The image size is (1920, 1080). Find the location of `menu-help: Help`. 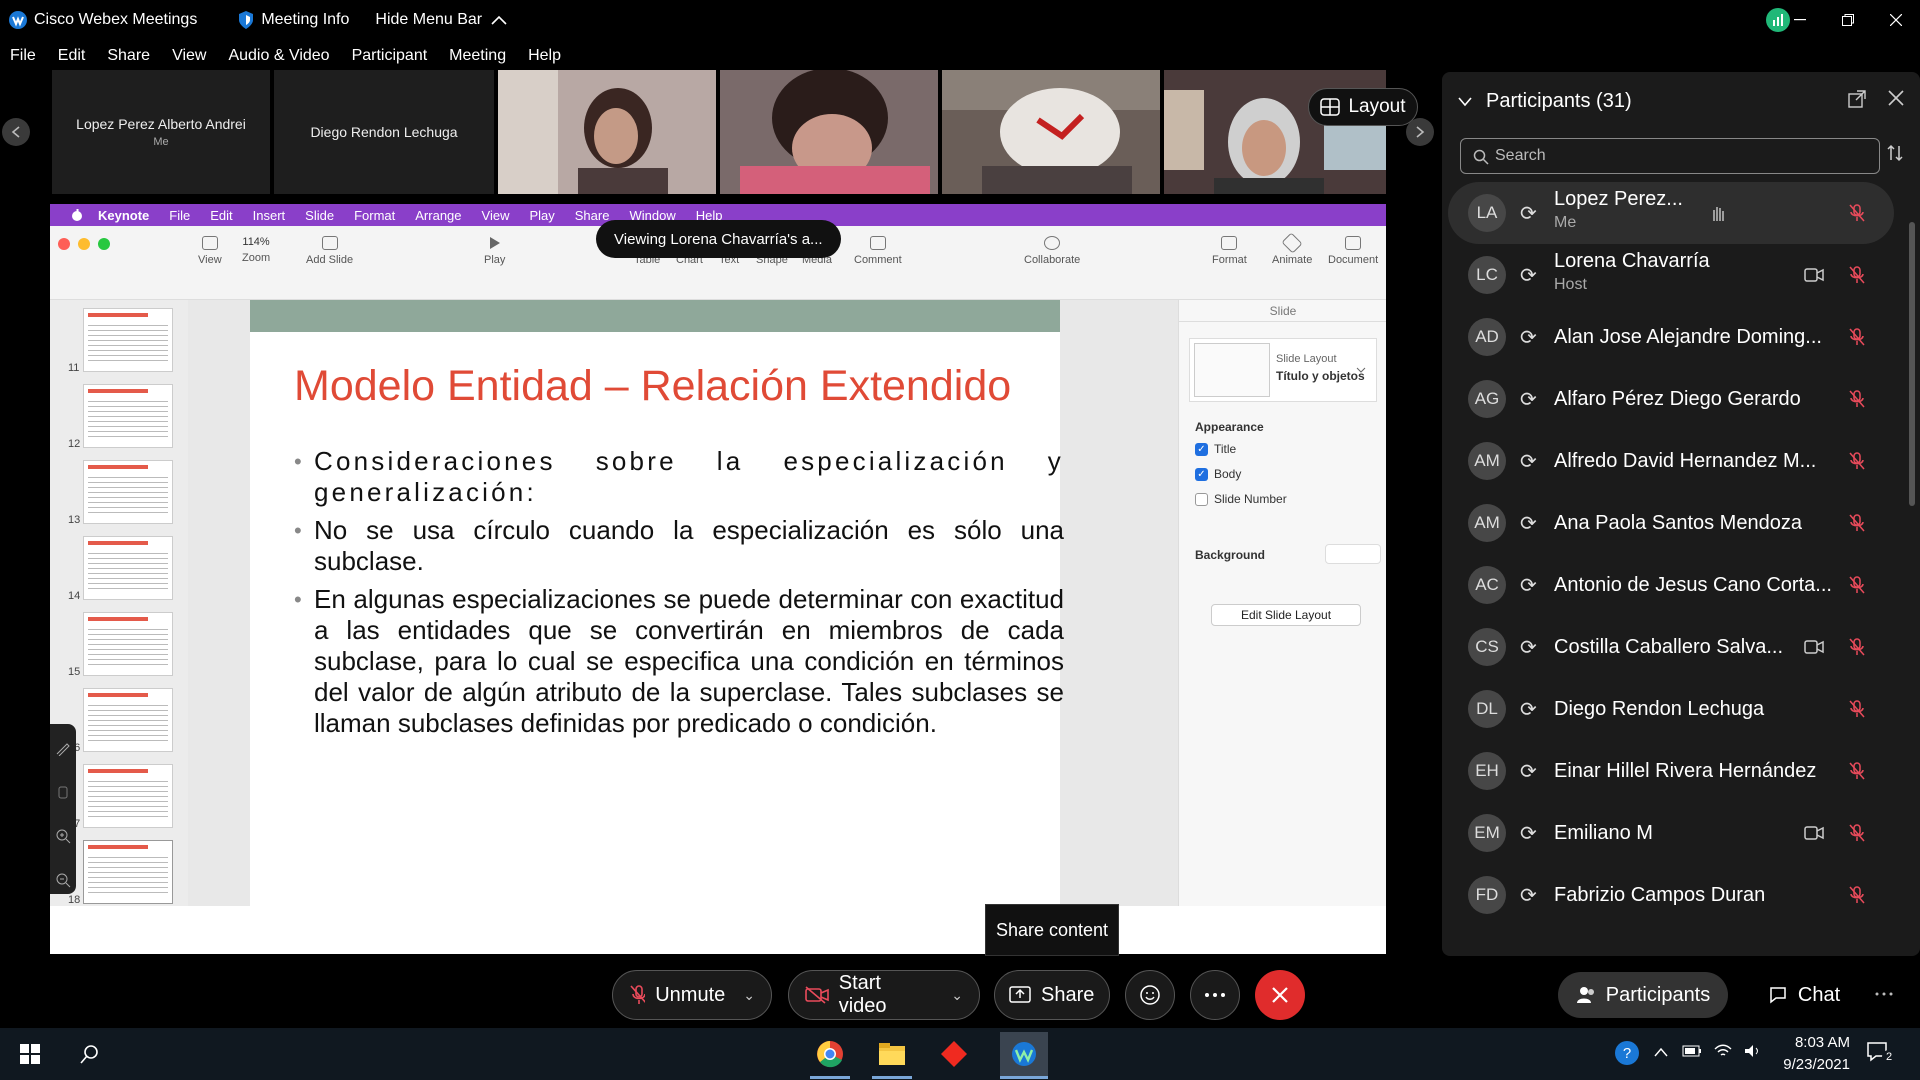

menu-help: Help is located at coordinates (544, 56).